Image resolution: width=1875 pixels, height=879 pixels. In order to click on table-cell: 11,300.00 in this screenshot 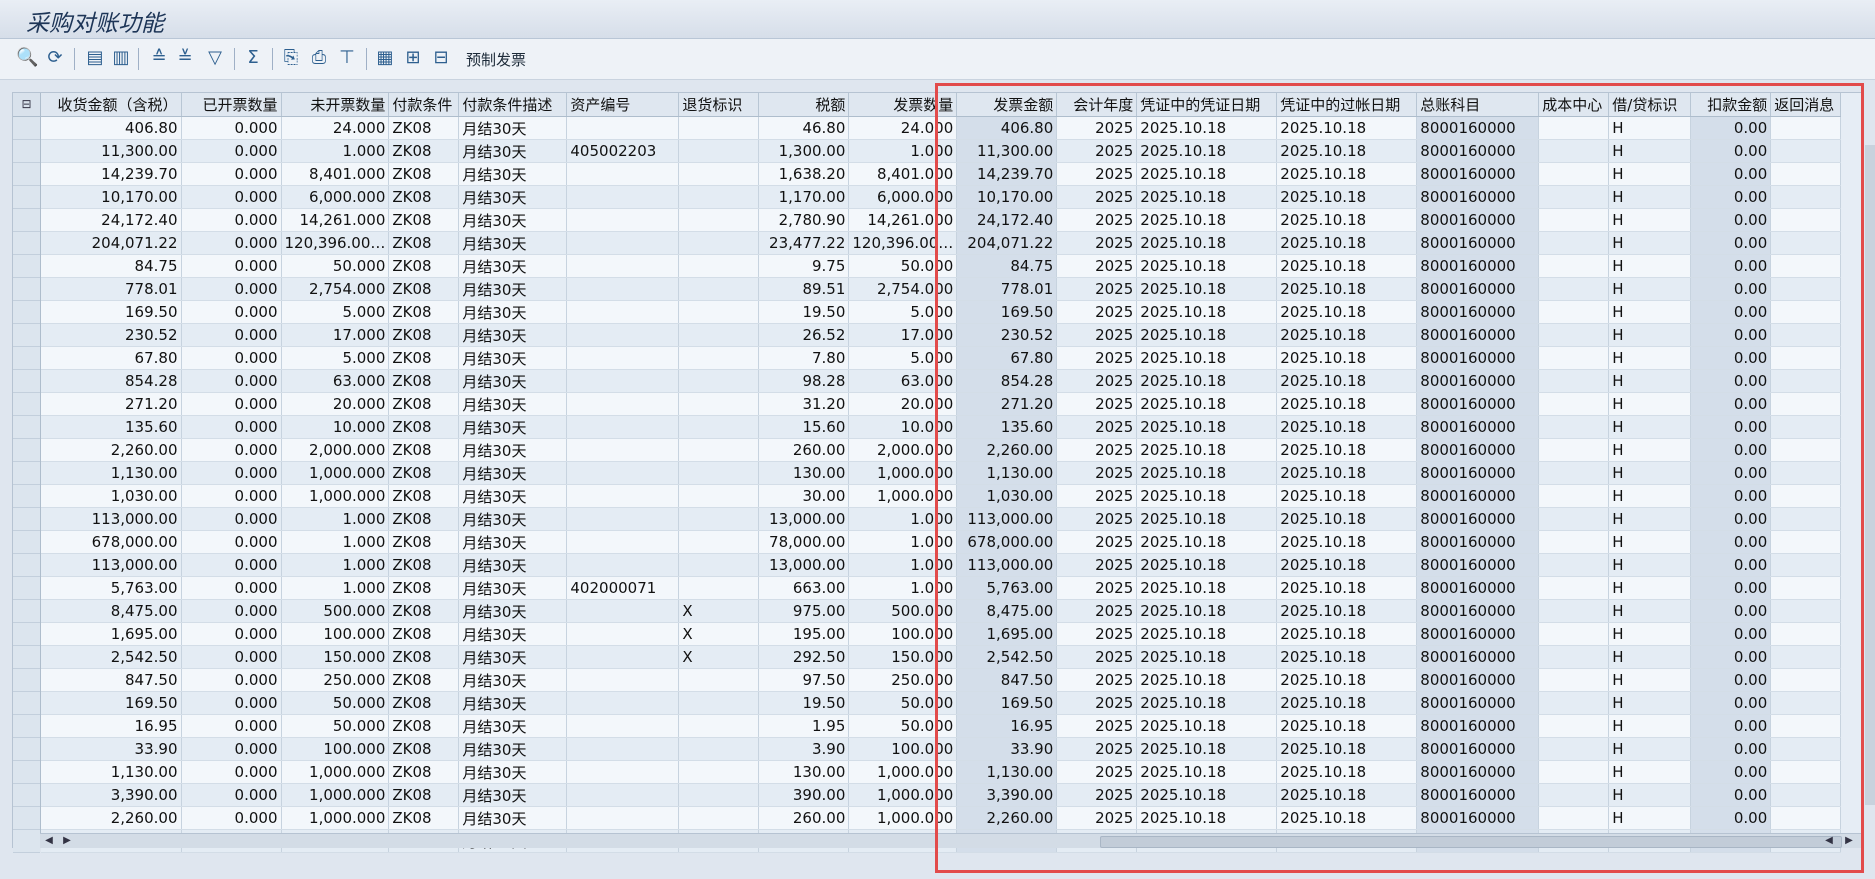, I will do `click(1007, 151)`.